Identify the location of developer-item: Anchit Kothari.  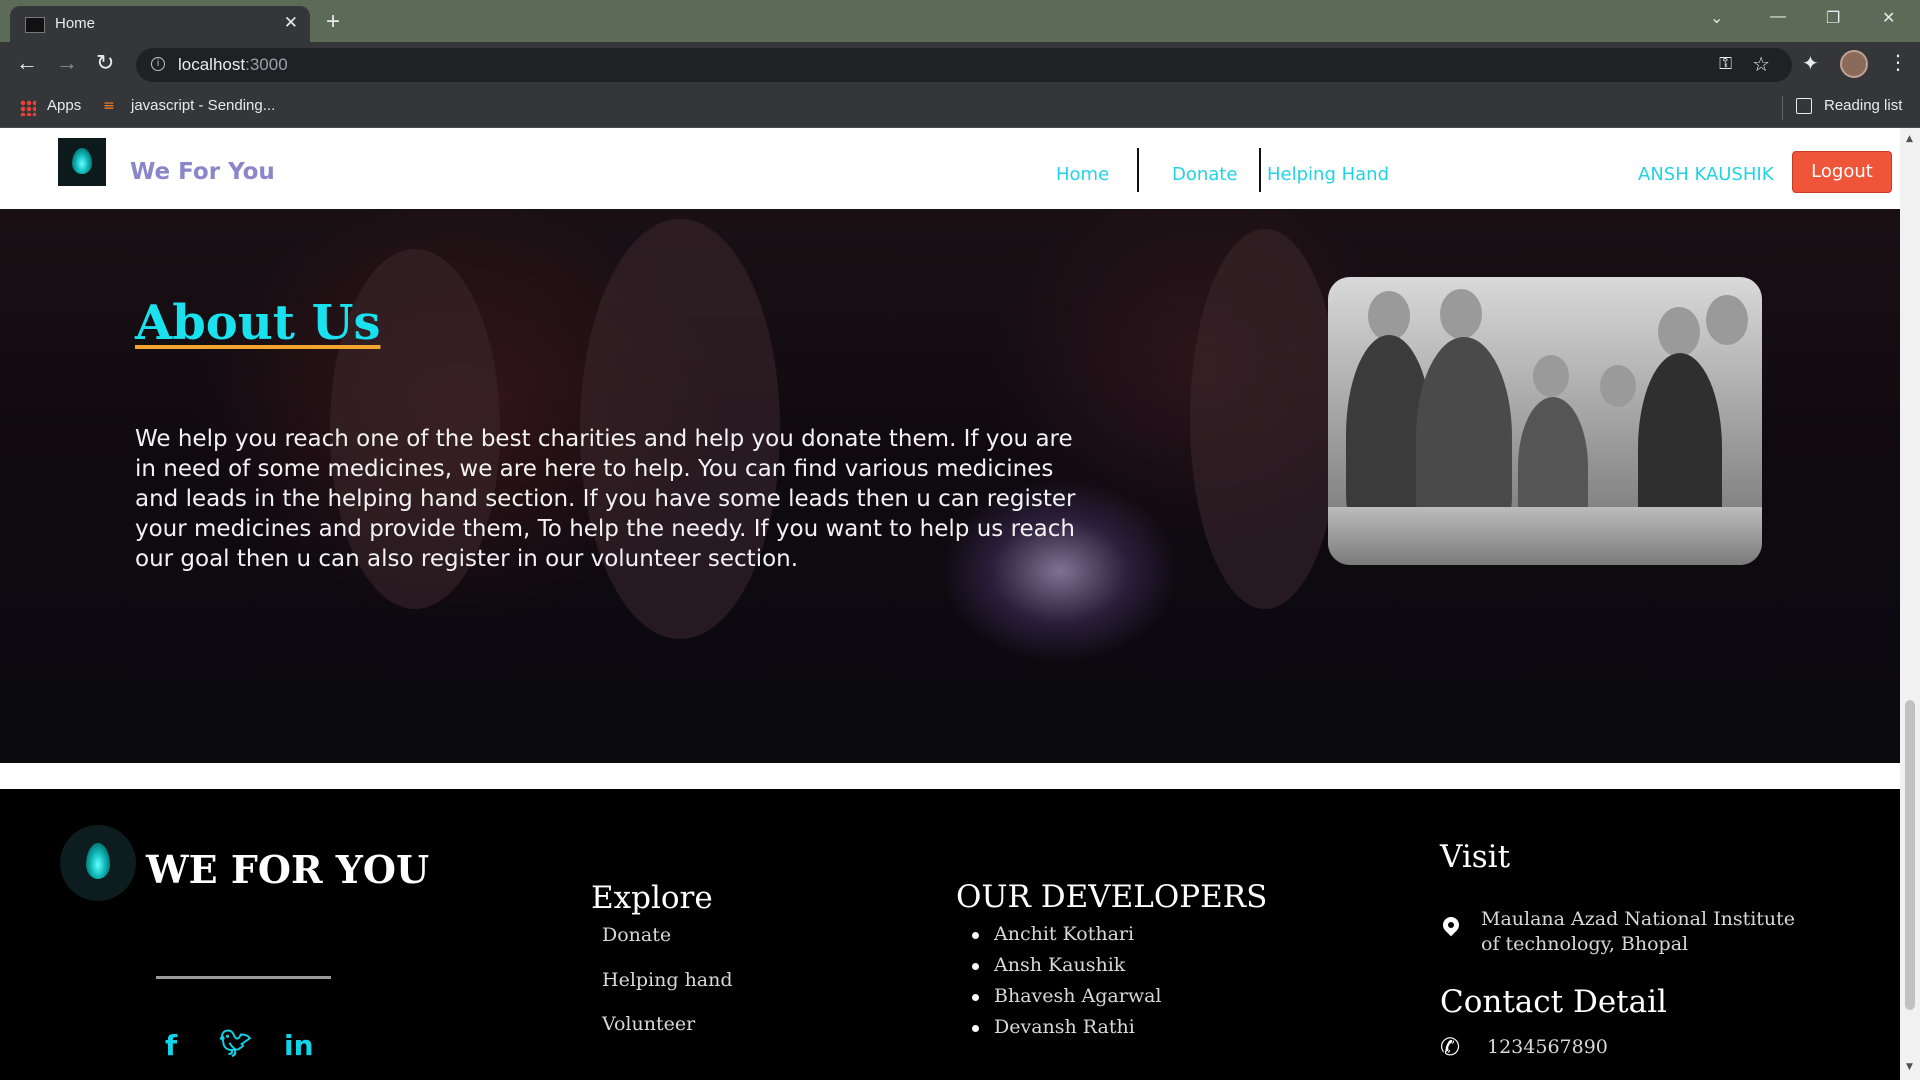
(1067, 938).